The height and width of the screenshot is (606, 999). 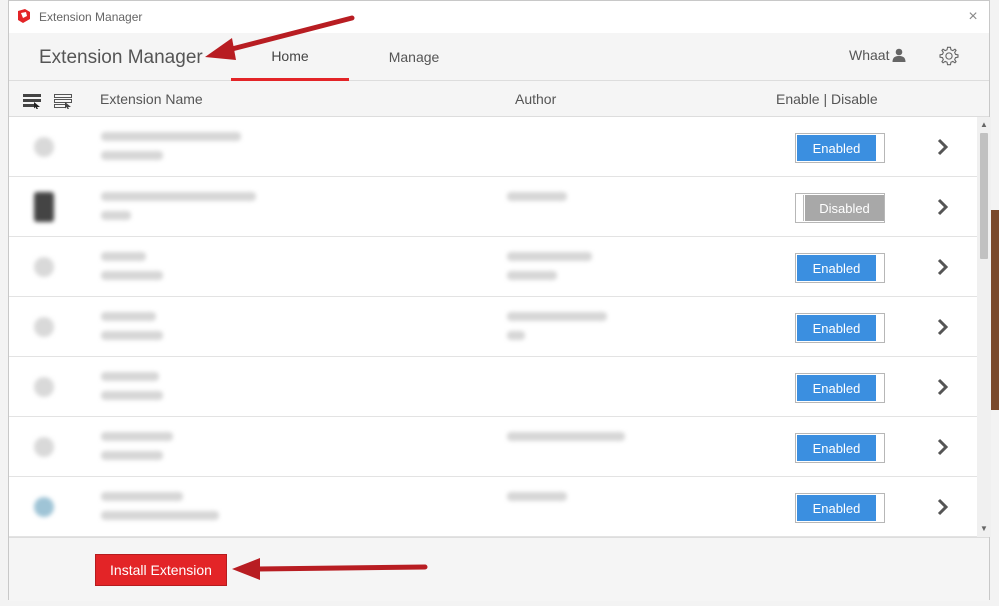 I want to click on user-name: Whaat, so click(x=869, y=55).